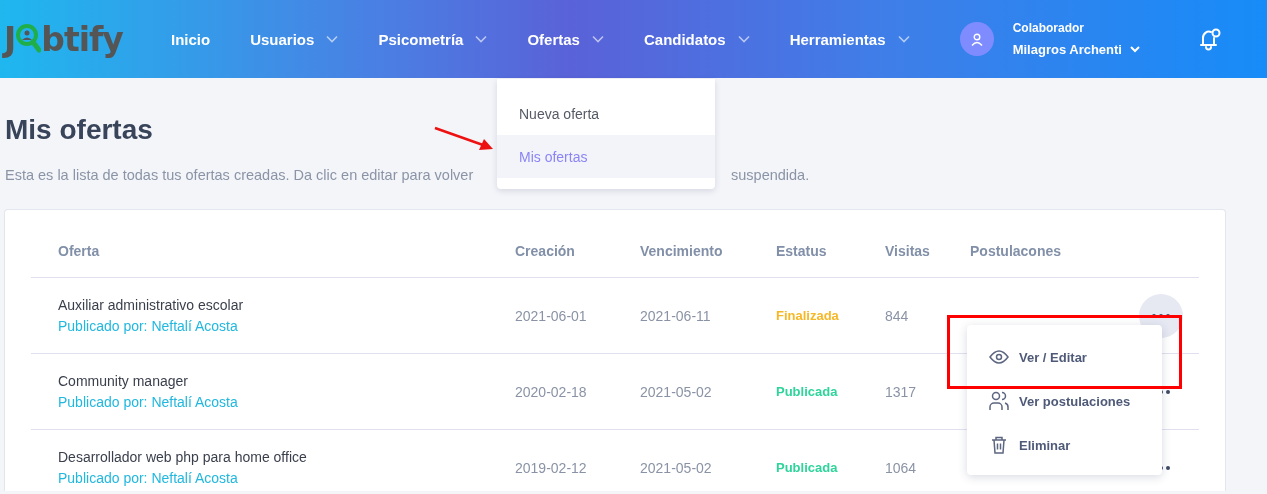  What do you see at coordinates (79, 130) in the screenshot?
I see `page-title: Mis ofertas` at bounding box center [79, 130].